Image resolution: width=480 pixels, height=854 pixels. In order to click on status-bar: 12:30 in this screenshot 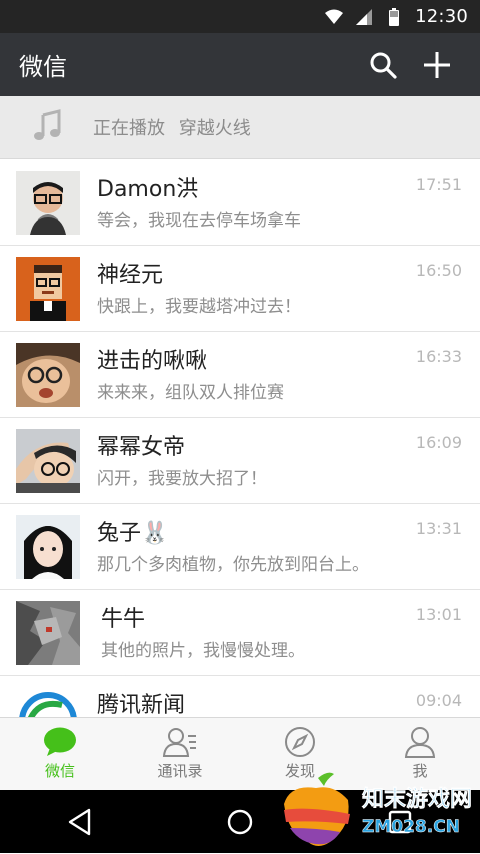, I will do `click(240, 16)`.